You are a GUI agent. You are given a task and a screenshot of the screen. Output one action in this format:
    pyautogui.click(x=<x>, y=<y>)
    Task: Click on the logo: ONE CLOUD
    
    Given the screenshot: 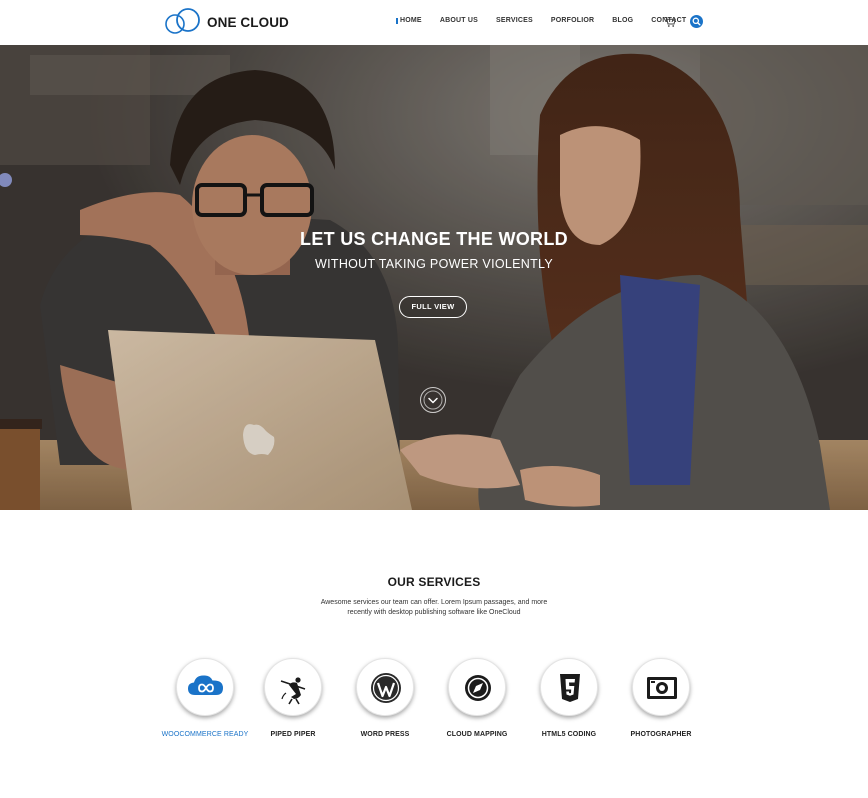 What is the action you would take?
    pyautogui.click(x=227, y=22)
    